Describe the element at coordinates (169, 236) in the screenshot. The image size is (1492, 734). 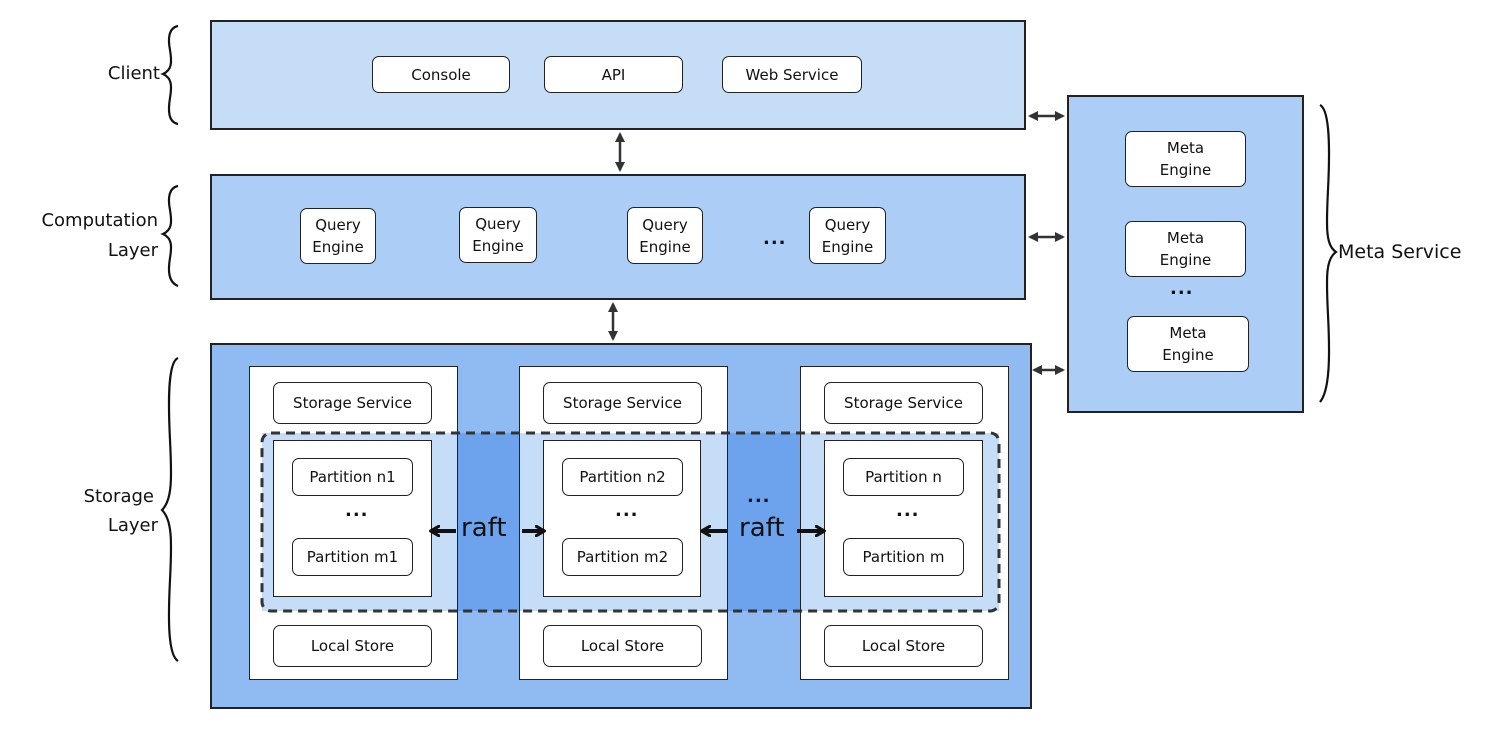
I see `computation-brace` at that location.